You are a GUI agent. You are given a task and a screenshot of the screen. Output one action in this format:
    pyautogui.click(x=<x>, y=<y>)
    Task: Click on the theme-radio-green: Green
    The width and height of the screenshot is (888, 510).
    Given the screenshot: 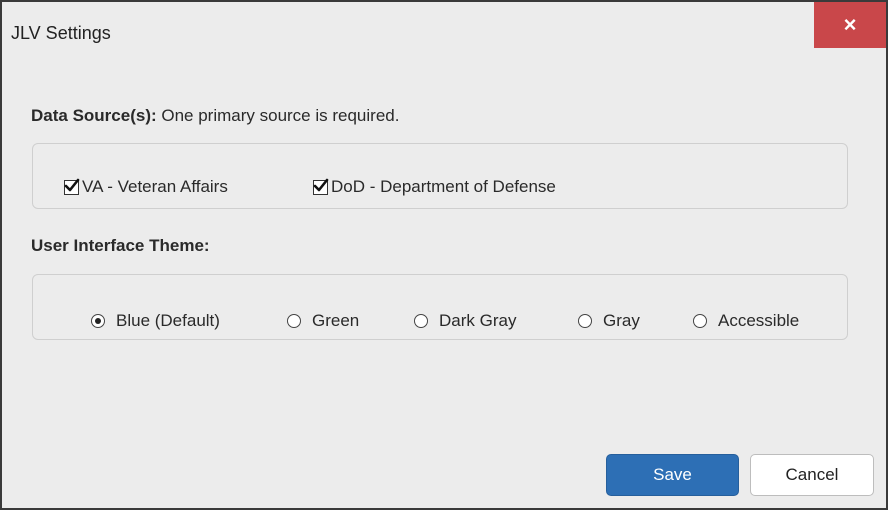 What is the action you would take?
    pyautogui.click(x=323, y=321)
    